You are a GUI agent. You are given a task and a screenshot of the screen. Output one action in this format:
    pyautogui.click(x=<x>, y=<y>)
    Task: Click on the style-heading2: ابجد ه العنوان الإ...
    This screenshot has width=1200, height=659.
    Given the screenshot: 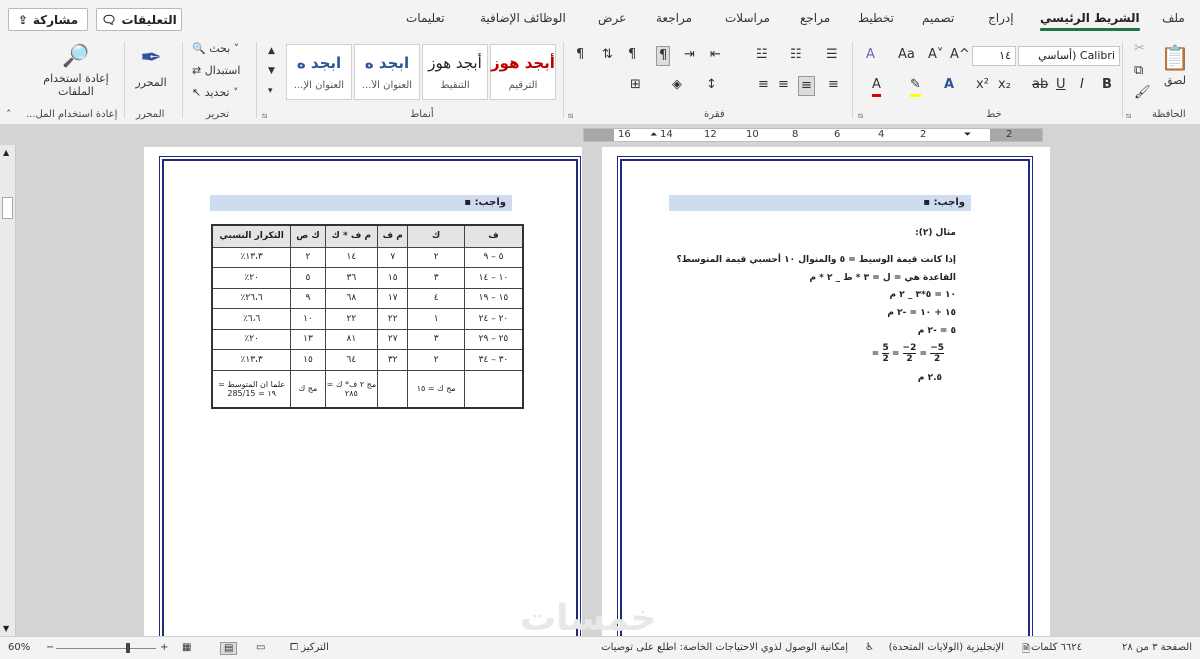 What is the action you would take?
    pyautogui.click(x=319, y=72)
    